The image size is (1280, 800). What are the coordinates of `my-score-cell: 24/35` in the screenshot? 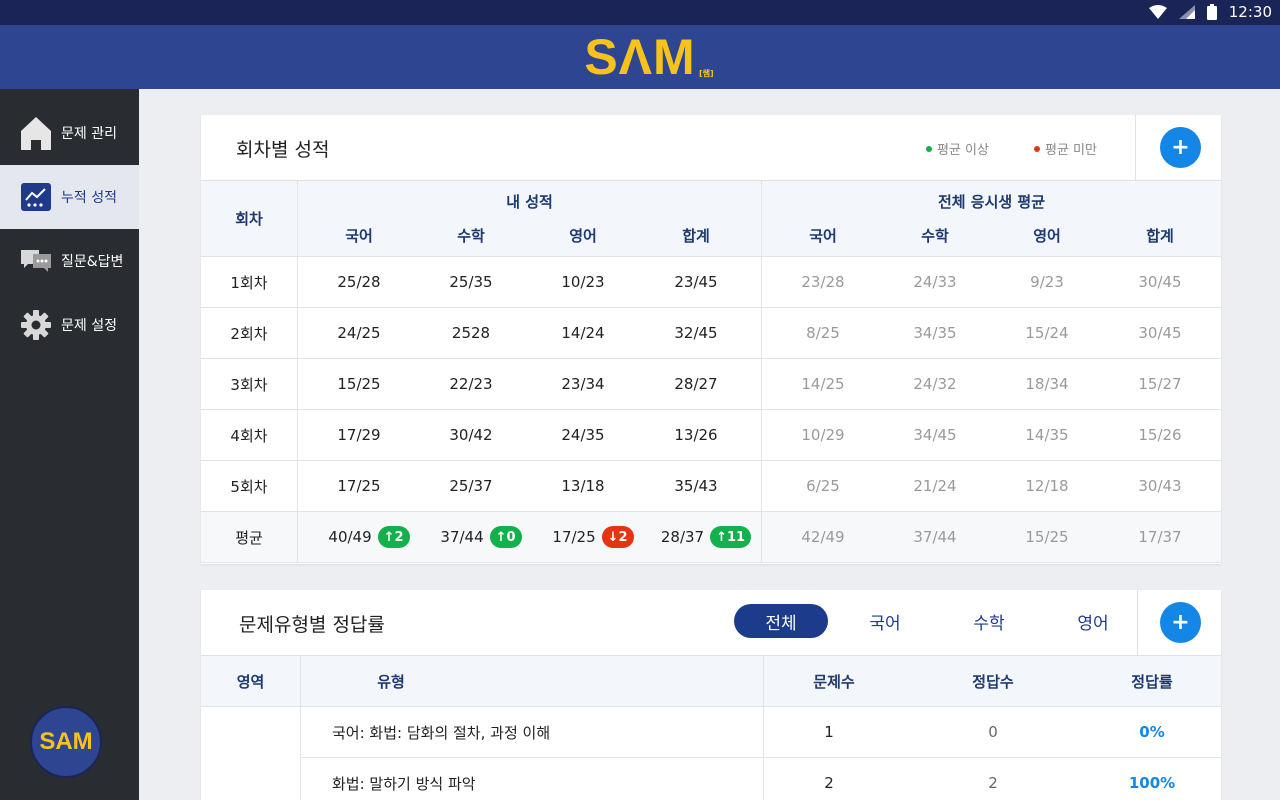 It's located at (583, 435).